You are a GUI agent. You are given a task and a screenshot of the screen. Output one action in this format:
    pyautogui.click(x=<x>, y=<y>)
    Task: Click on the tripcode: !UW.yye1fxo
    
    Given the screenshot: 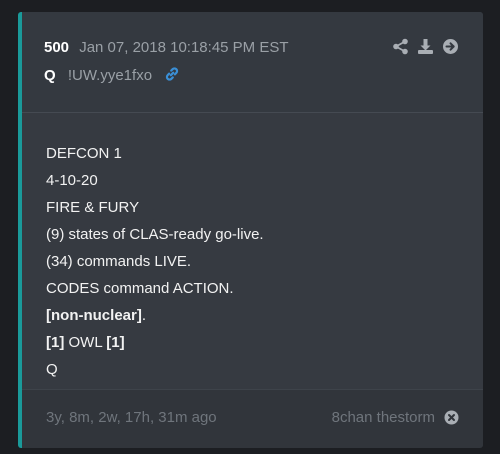 What is the action you would take?
    pyautogui.click(x=110, y=75)
    